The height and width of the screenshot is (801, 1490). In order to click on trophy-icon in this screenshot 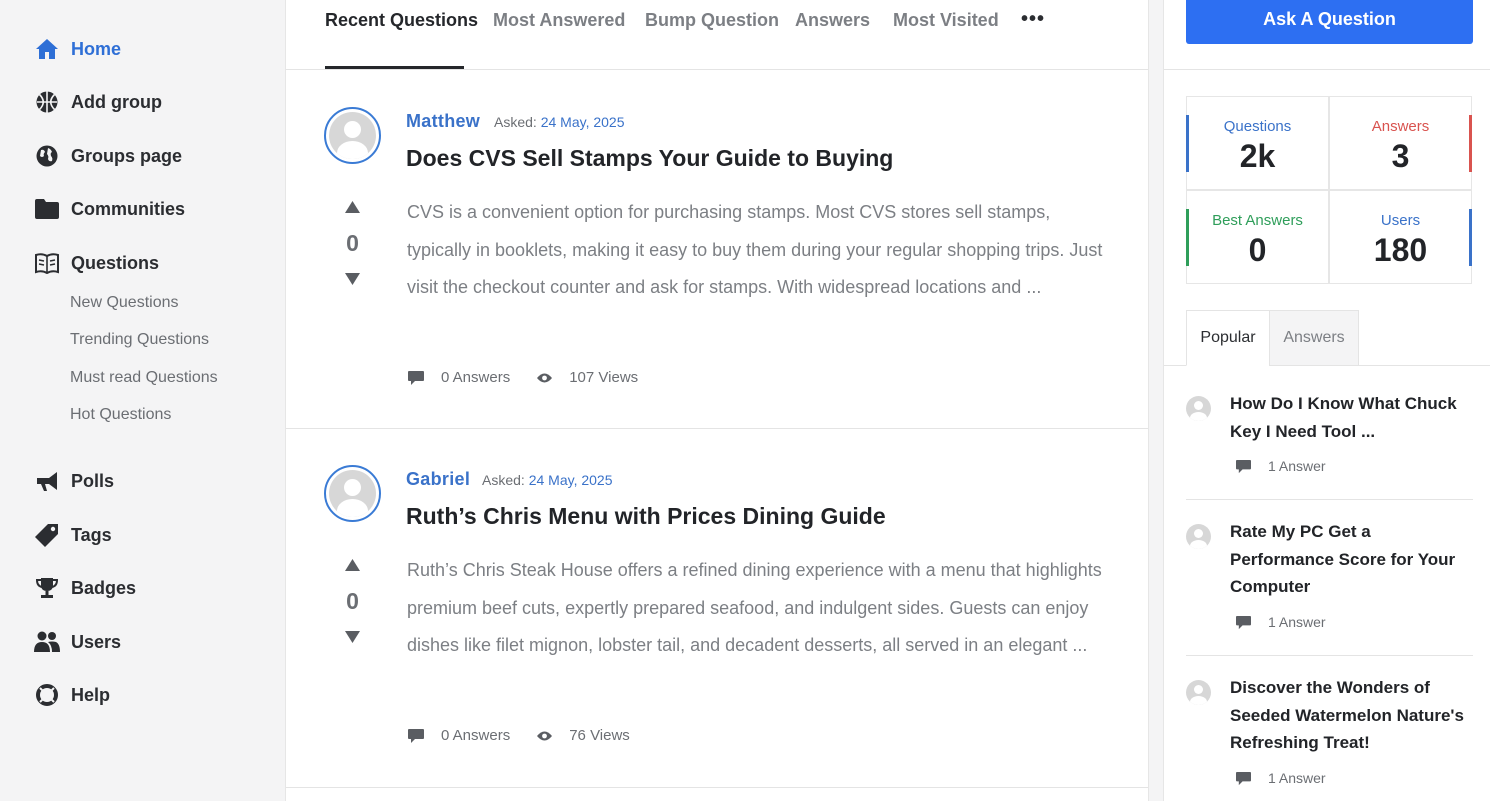, I will do `click(47, 588)`.